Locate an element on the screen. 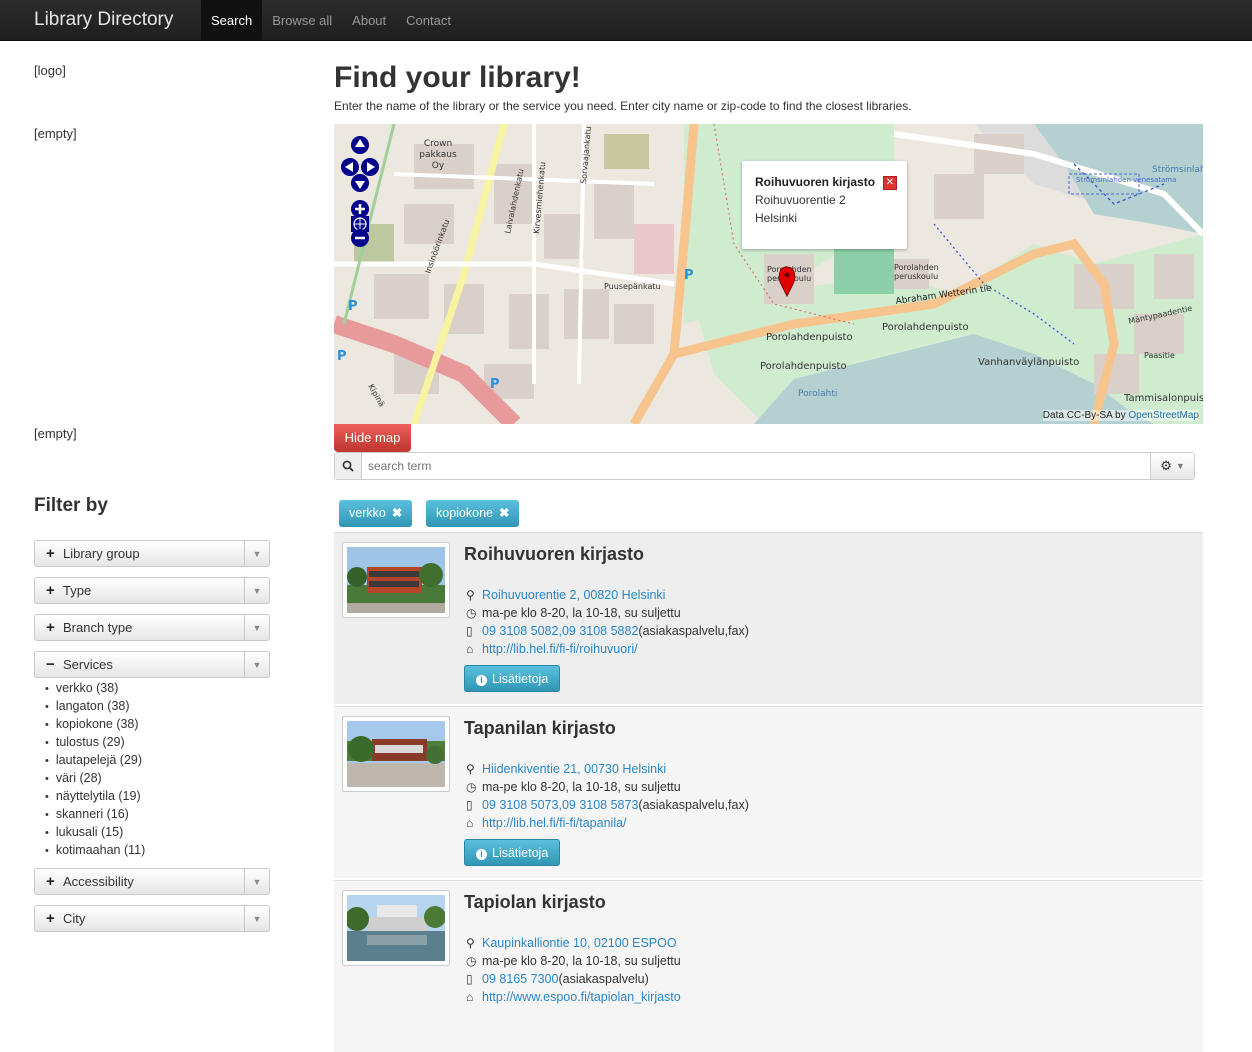 Image resolution: width=1252 pixels, height=1052 pixels. website-link: http://www.espoo.fi/tapiolan_kirjasto is located at coordinates (581, 997).